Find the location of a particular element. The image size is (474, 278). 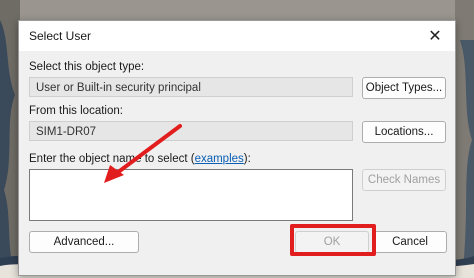

ok-highlight-box is located at coordinates (333, 240).